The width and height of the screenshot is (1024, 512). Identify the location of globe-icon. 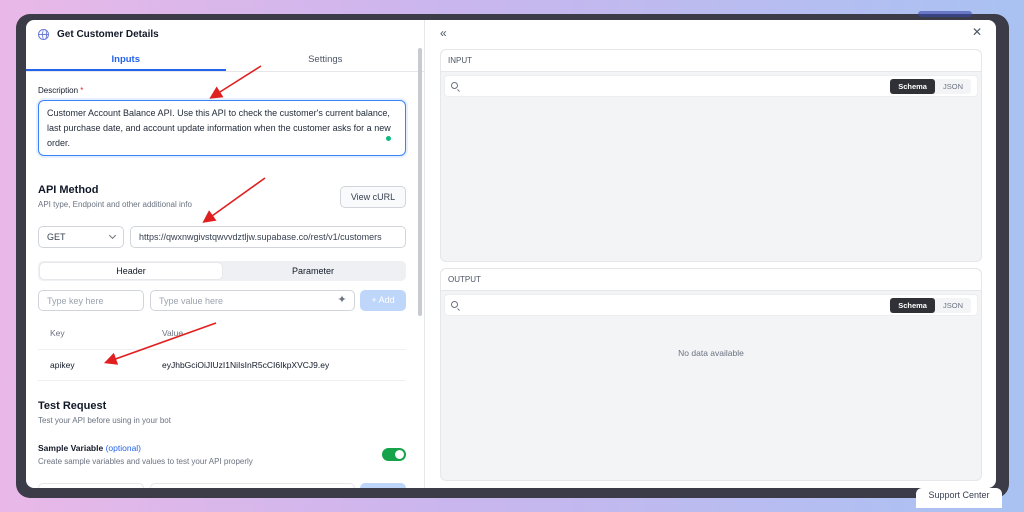
(43, 34).